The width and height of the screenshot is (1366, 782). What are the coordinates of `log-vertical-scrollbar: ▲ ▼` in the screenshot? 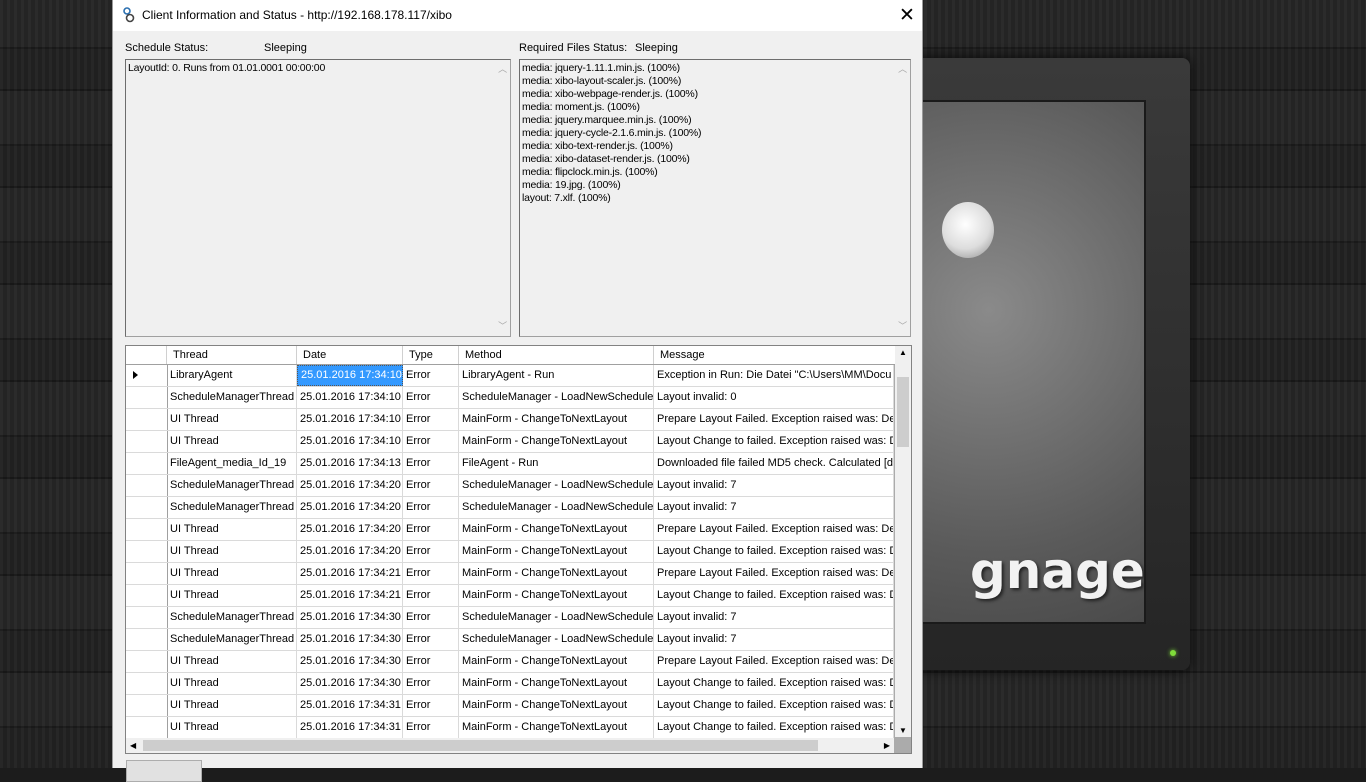 It's located at (903, 541).